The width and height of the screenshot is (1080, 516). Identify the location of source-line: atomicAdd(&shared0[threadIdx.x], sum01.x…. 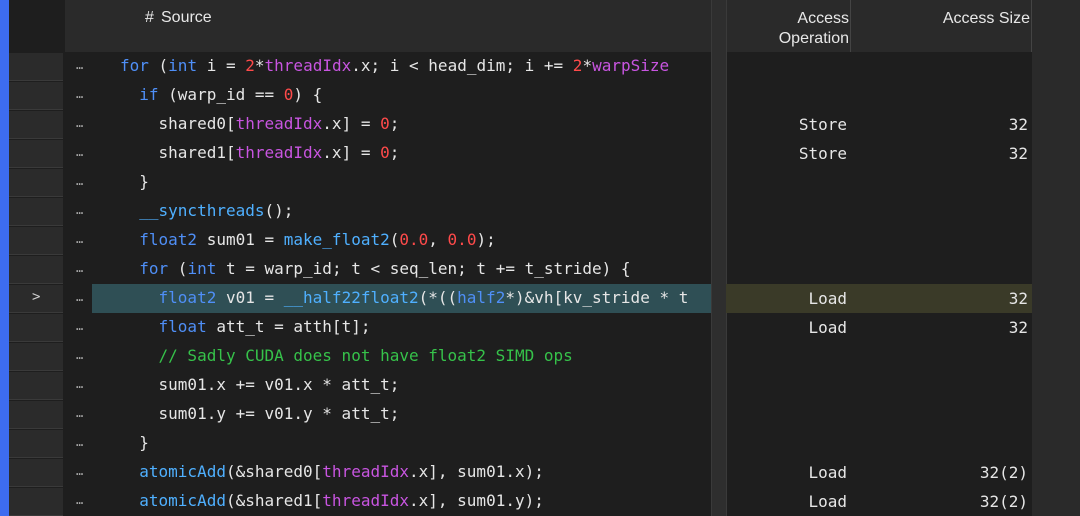
(341, 471).